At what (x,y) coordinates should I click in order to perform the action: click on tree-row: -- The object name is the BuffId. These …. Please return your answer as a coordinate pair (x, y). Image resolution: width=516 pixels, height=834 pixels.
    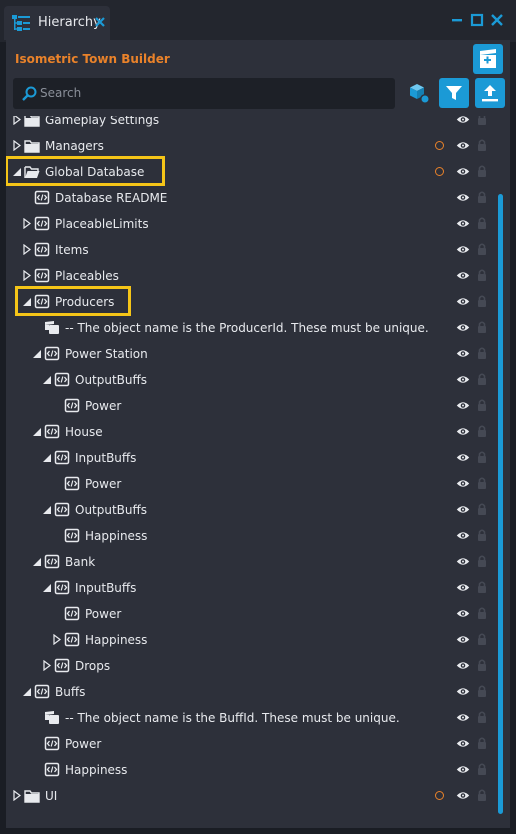
    Looking at the image, I should click on (258, 718).